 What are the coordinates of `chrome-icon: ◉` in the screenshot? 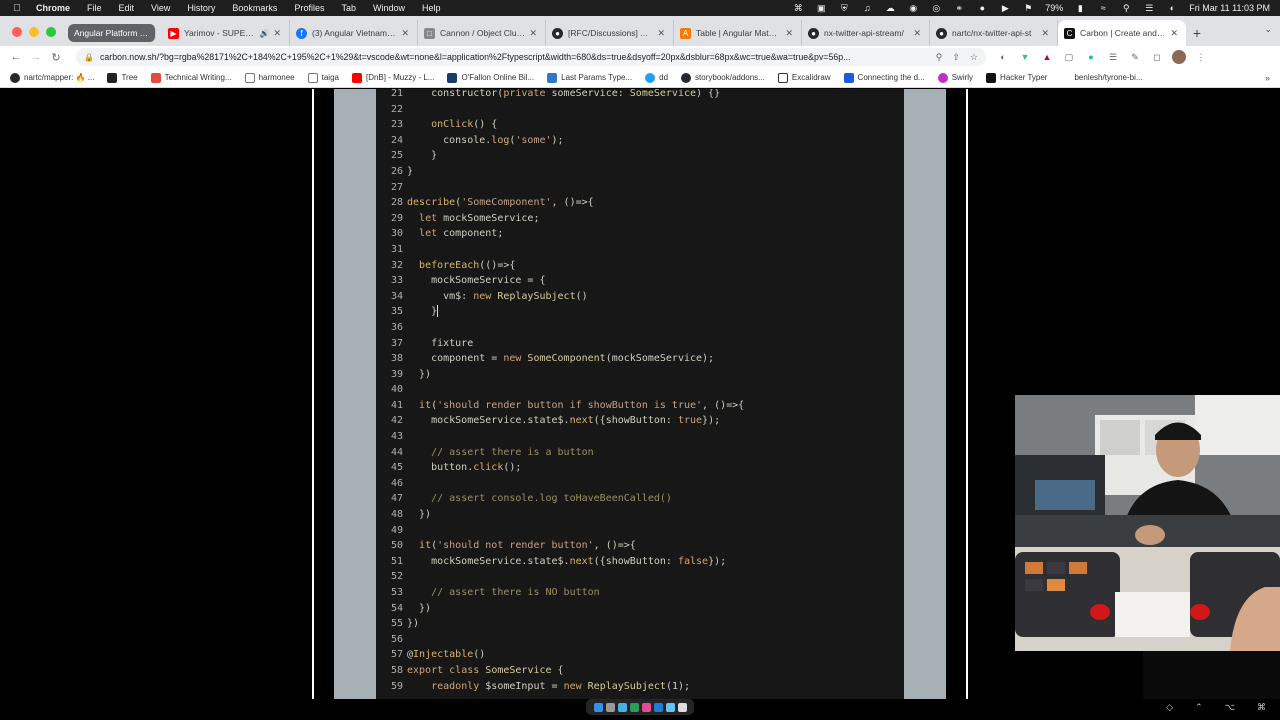 It's located at (913, 8).